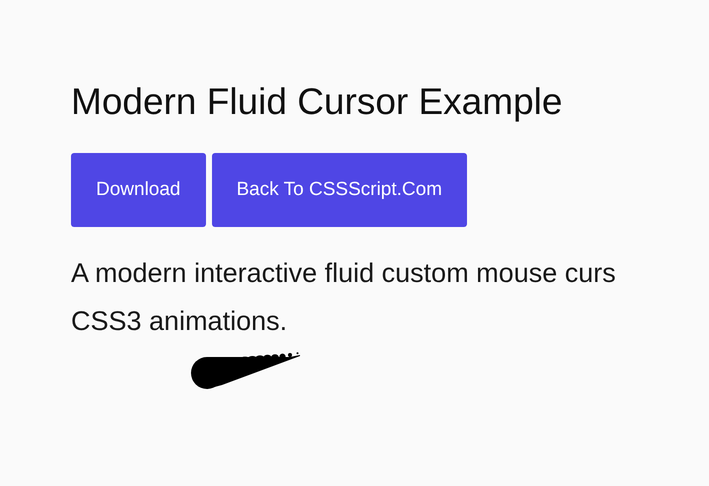  I want to click on page-title: Modern Fluid Cursor Example, so click(317, 102).